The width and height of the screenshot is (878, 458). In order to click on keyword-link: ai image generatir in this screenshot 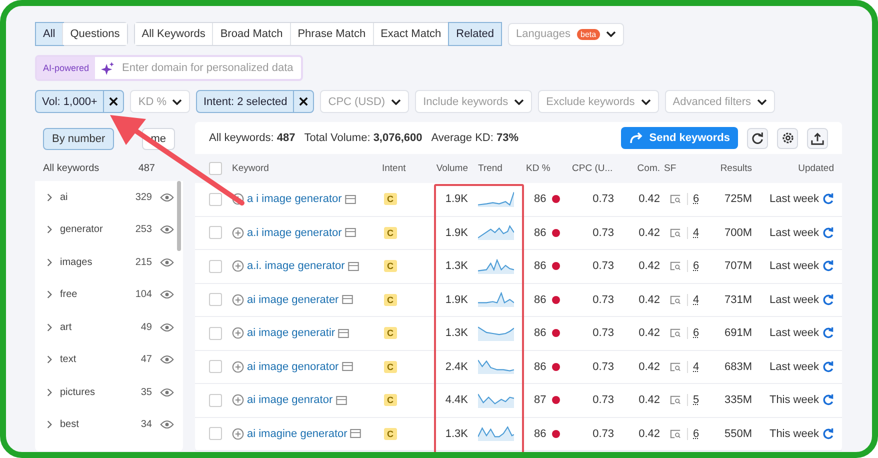, I will do `click(291, 333)`.